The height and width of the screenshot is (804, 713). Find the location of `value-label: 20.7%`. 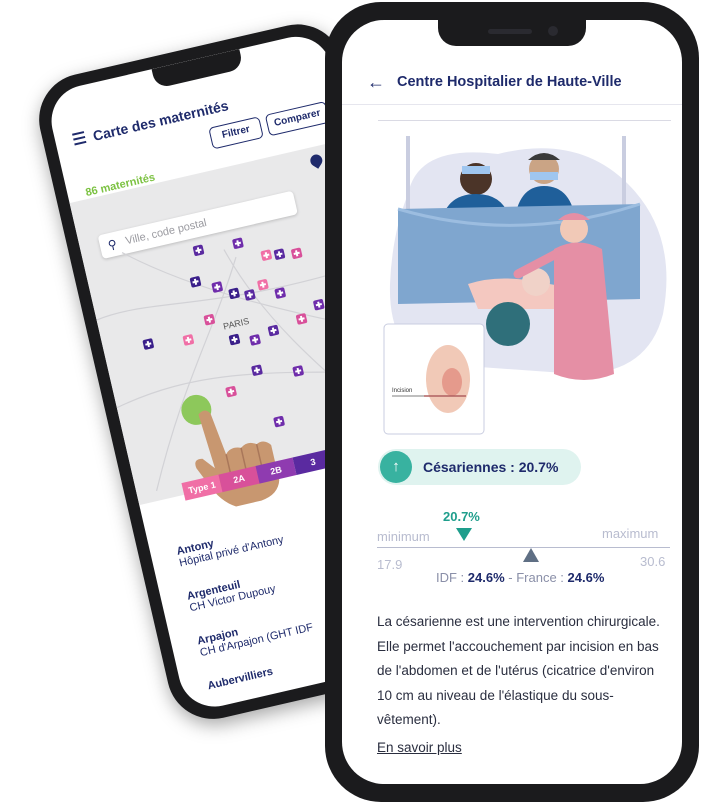

value-label: 20.7% is located at coordinates (461, 516).